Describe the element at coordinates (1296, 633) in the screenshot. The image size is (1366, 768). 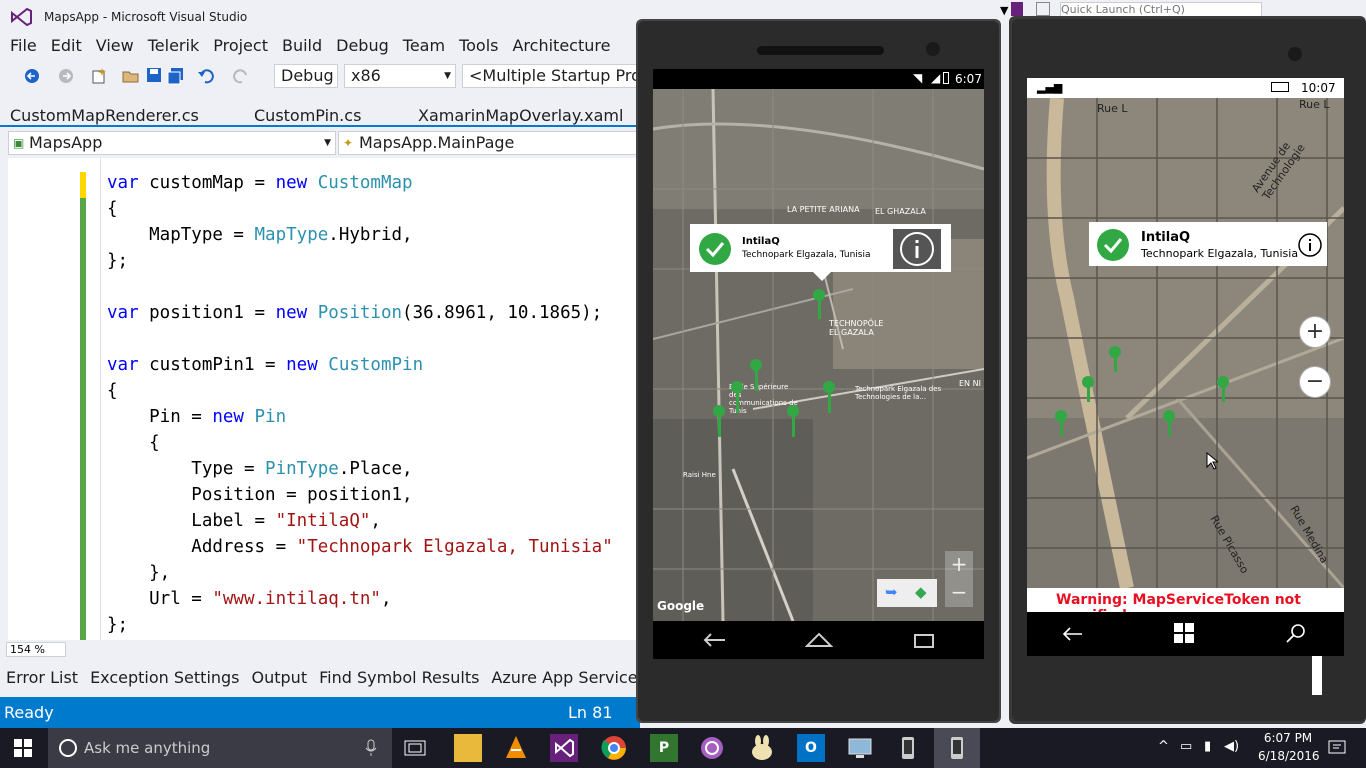
I see `search-nav-icon` at that location.